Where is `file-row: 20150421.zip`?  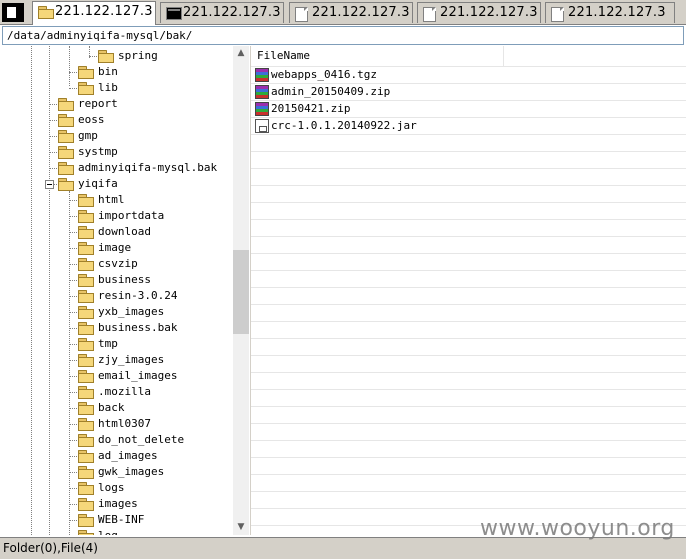
file-row: 20150421.zip is located at coordinates (468, 109).